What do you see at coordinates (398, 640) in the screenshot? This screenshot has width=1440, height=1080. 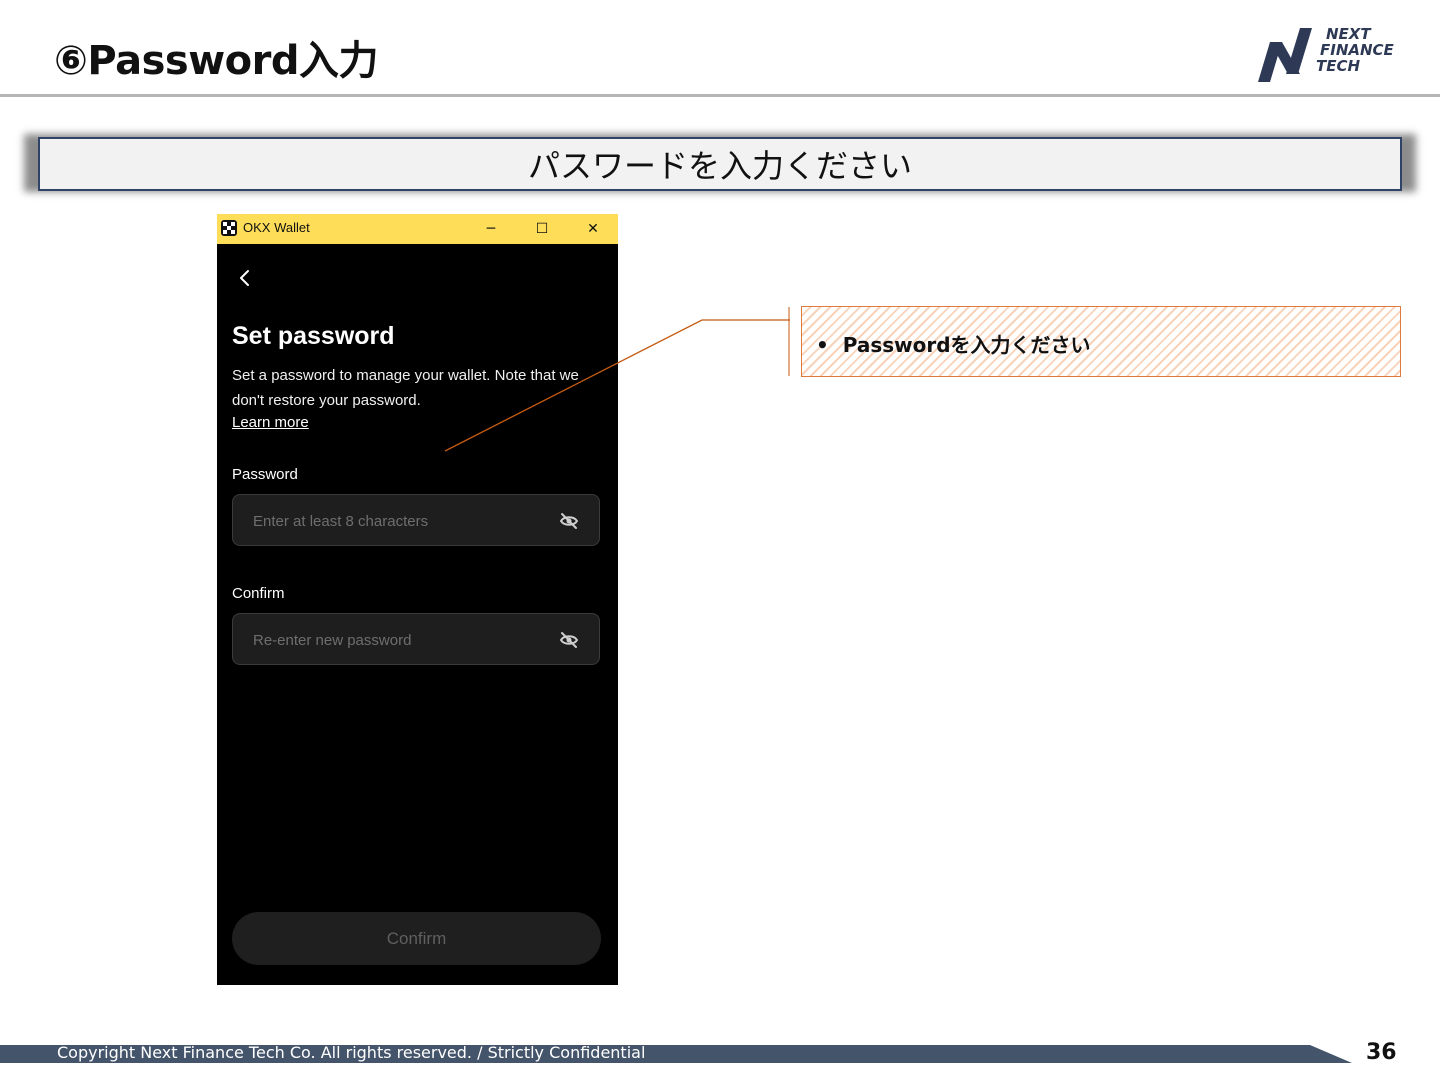 I see `confirm-password-input` at bounding box center [398, 640].